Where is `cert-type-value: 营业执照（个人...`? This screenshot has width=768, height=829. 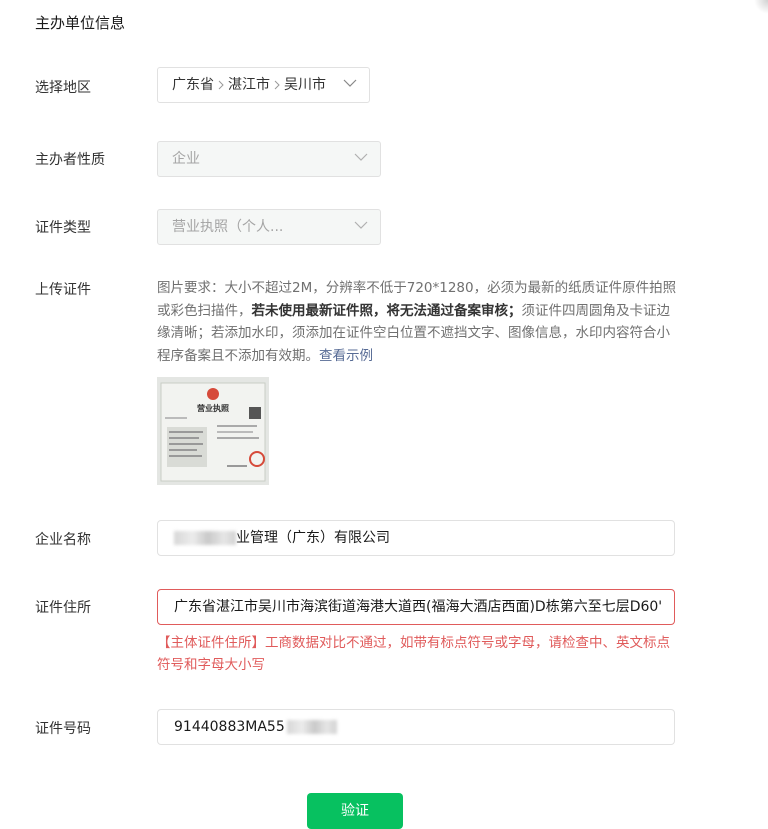 cert-type-value: 营业执照（个人... is located at coordinates (228, 227).